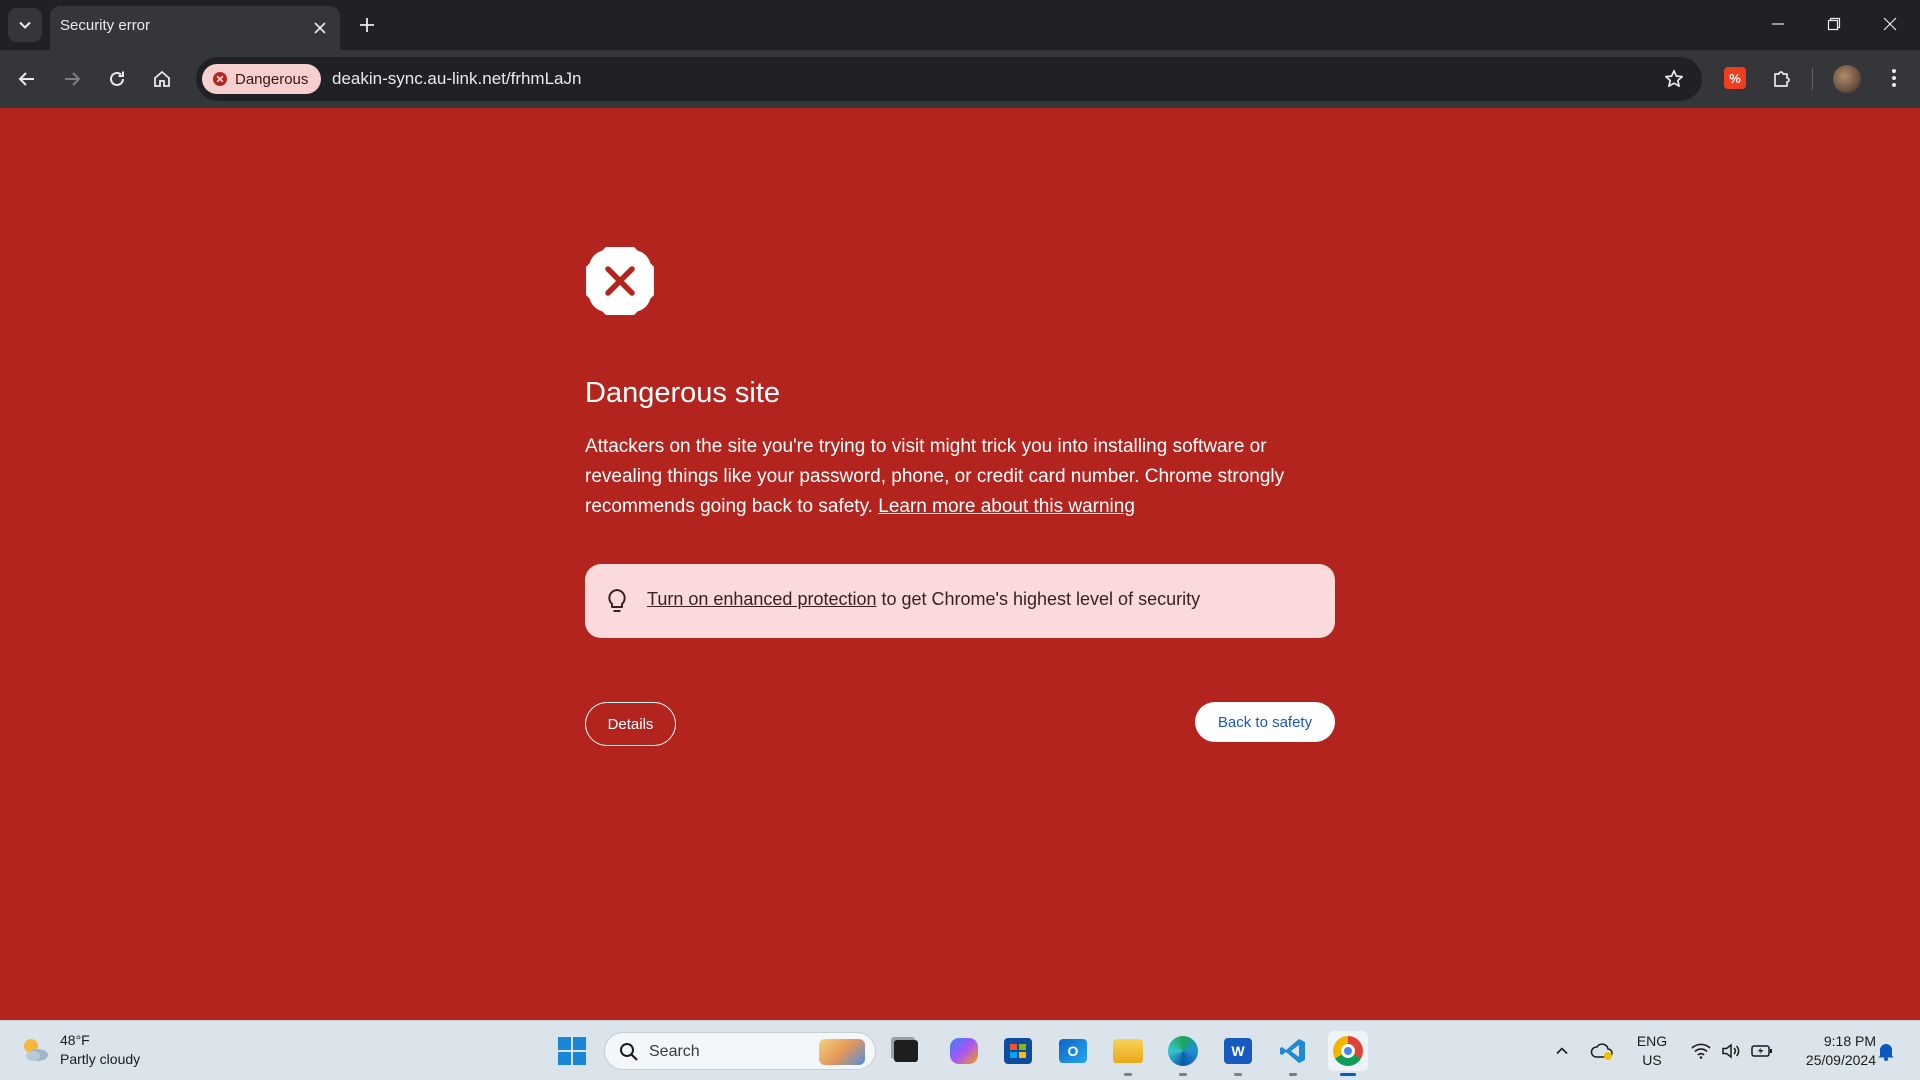  I want to click on notifications-button, so click(1886, 1051).